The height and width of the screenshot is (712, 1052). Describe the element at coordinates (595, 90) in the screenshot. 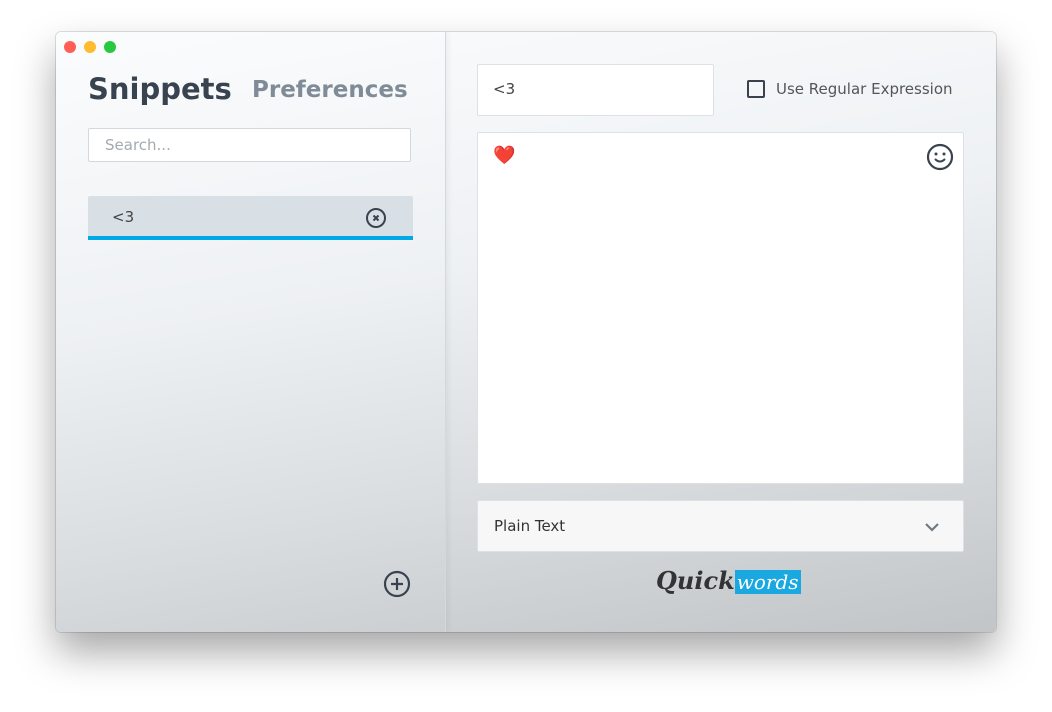

I see `keyword-input: <3` at that location.